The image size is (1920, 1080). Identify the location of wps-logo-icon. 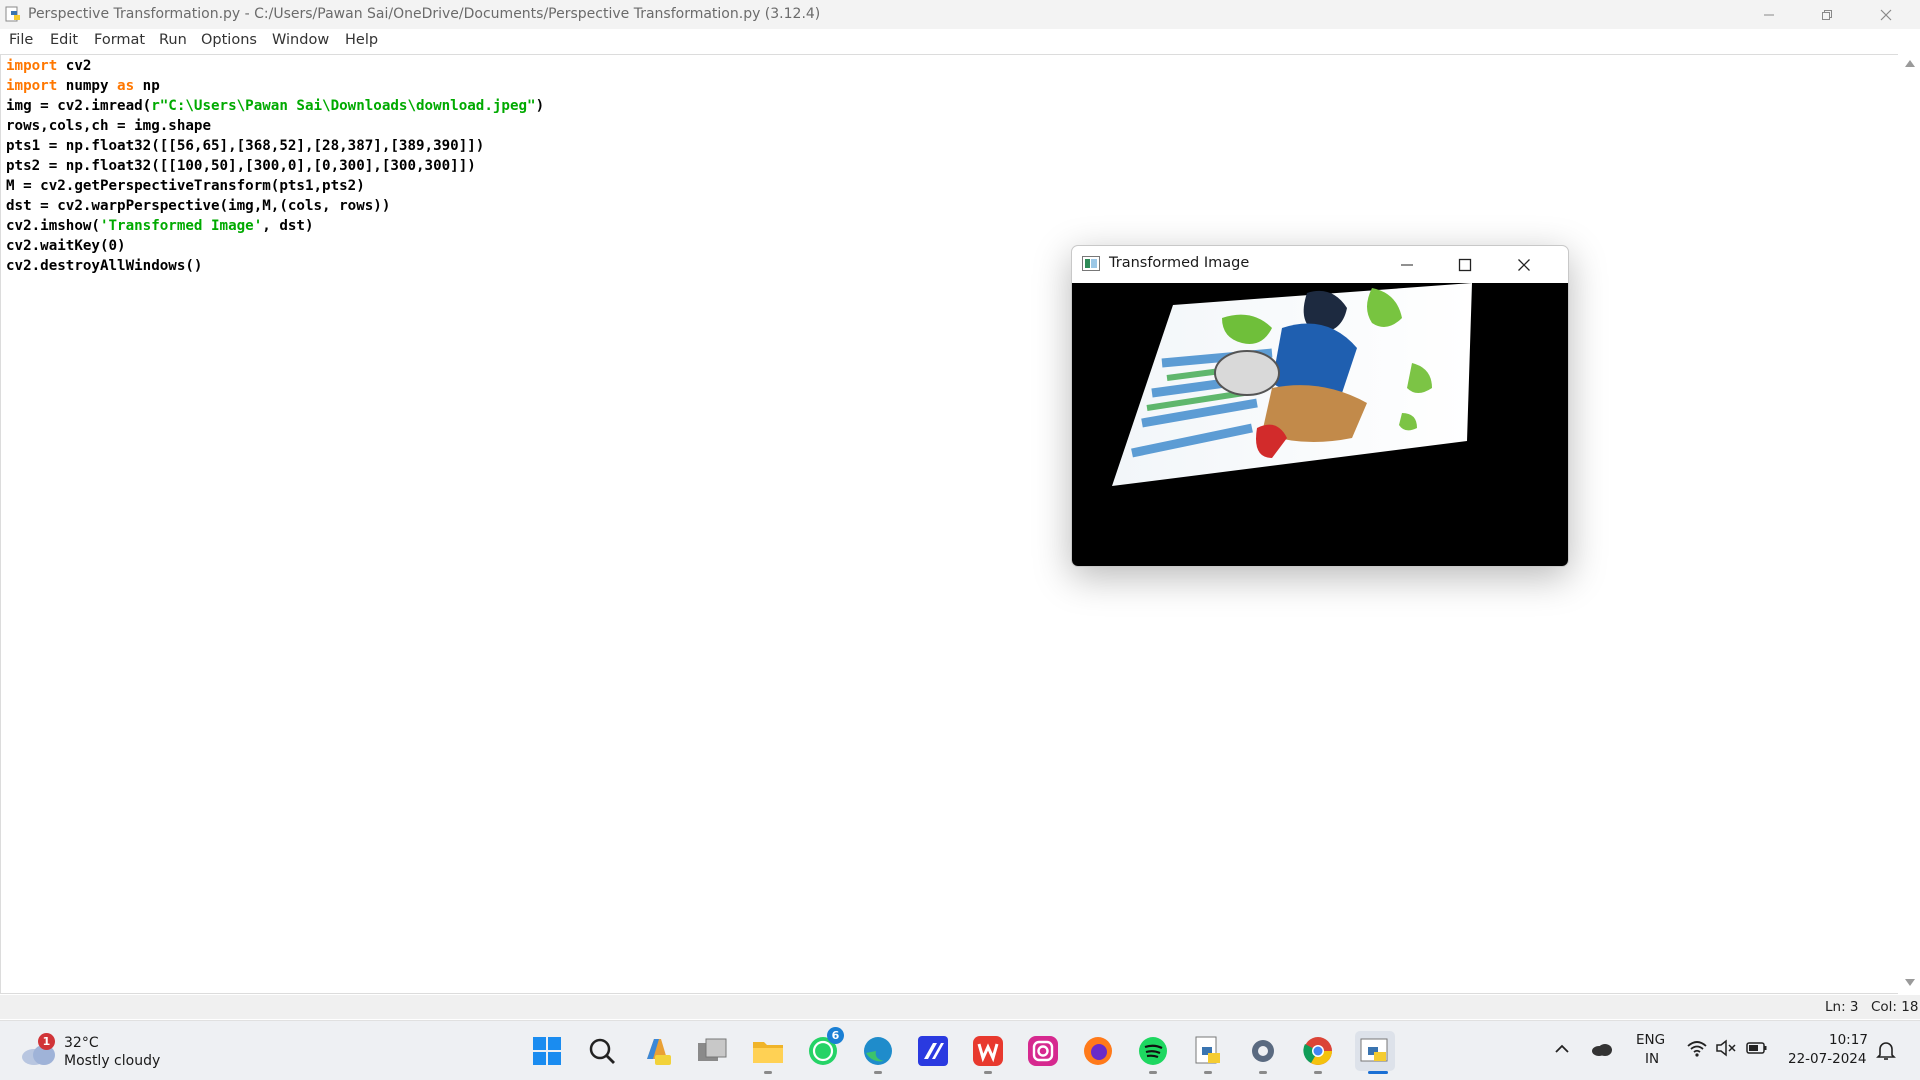
(988, 1051).